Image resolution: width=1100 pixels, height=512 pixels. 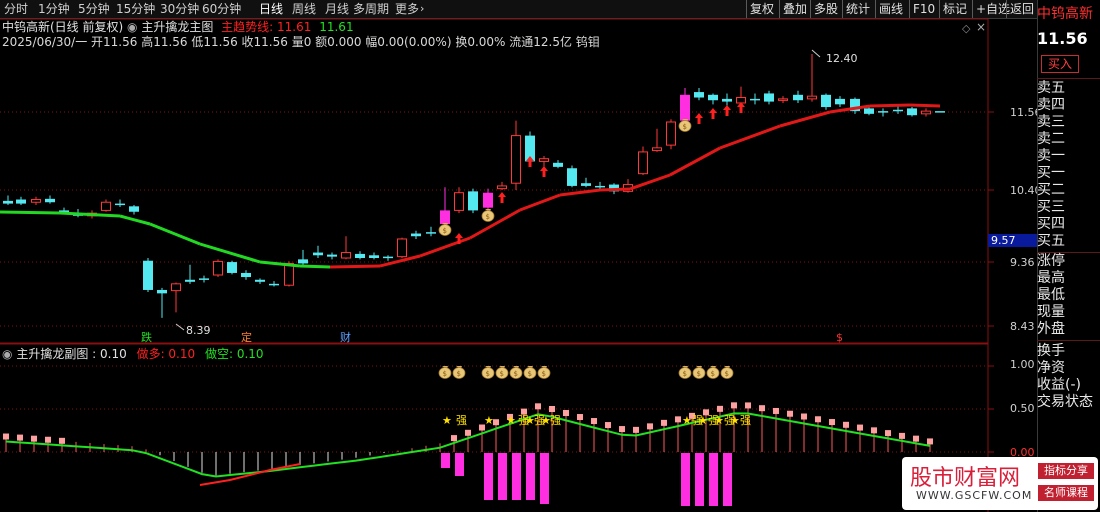 What do you see at coordinates (1051, 368) in the screenshot?
I see `stat-item: 净资` at bounding box center [1051, 368].